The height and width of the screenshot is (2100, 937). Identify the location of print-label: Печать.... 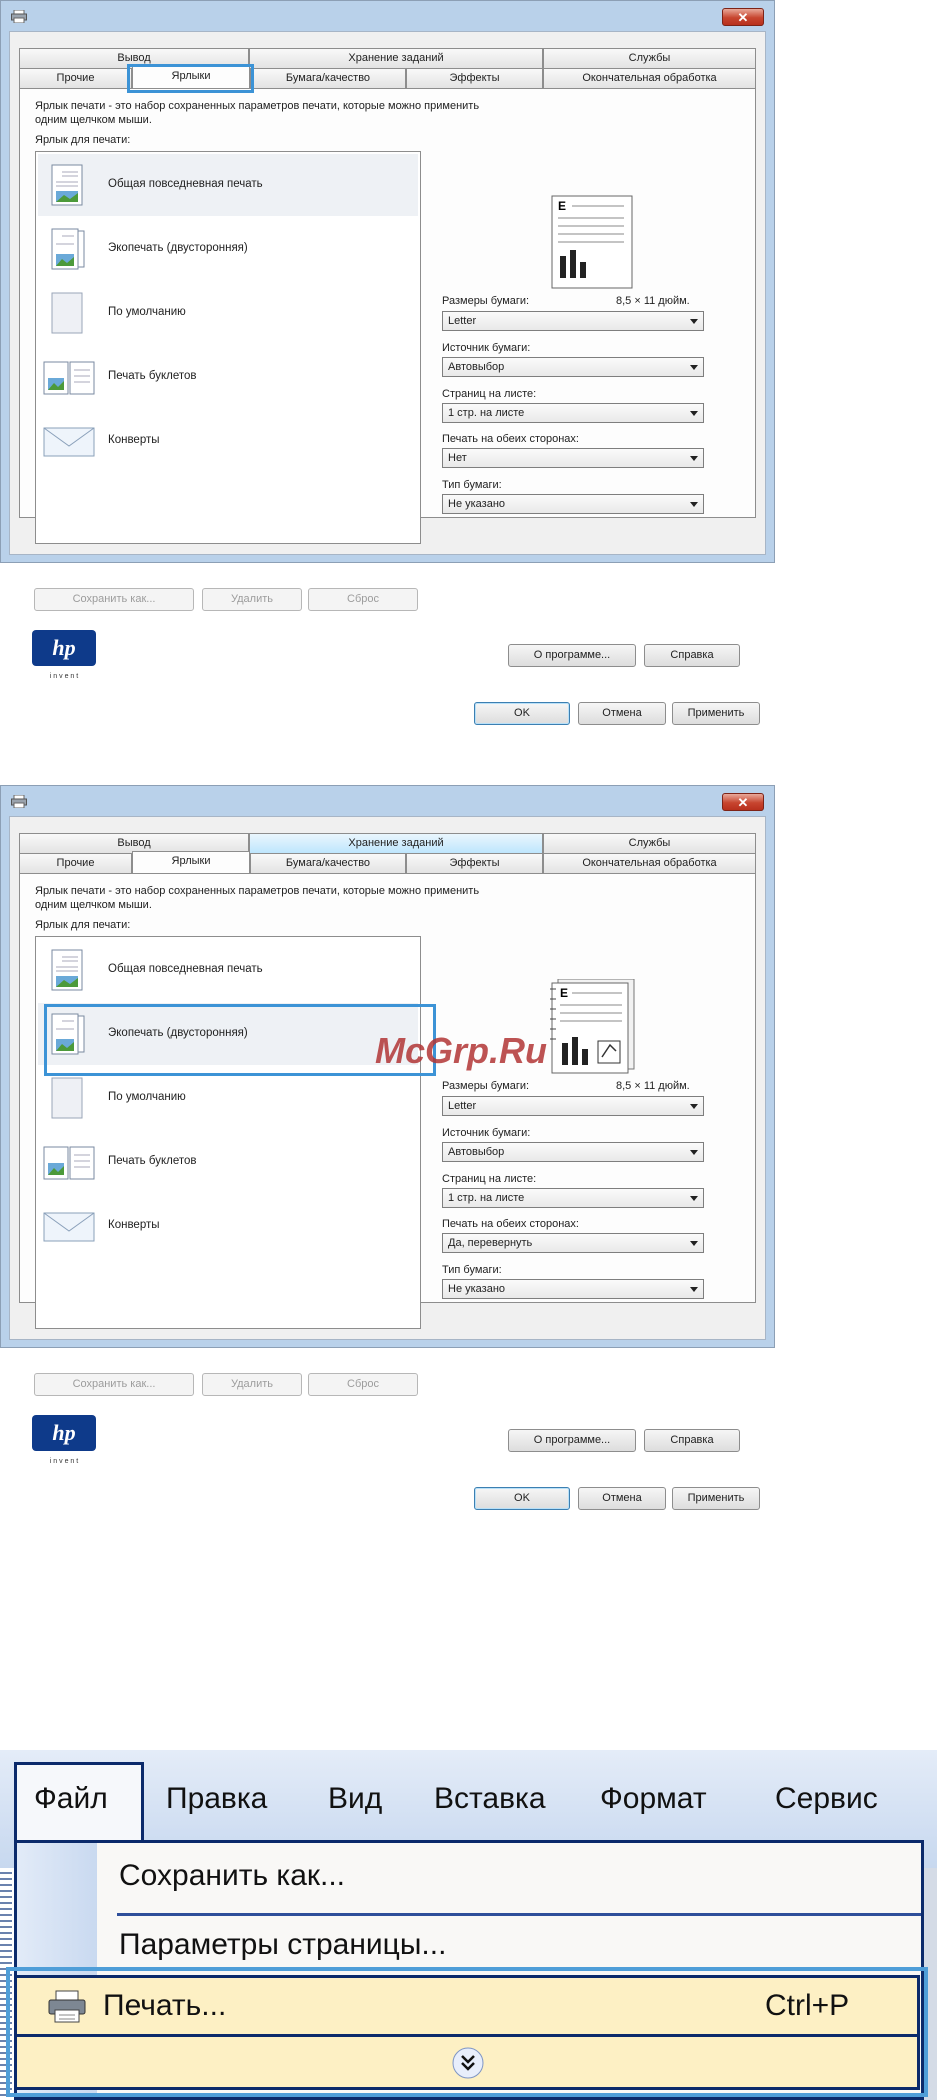
(165, 2005).